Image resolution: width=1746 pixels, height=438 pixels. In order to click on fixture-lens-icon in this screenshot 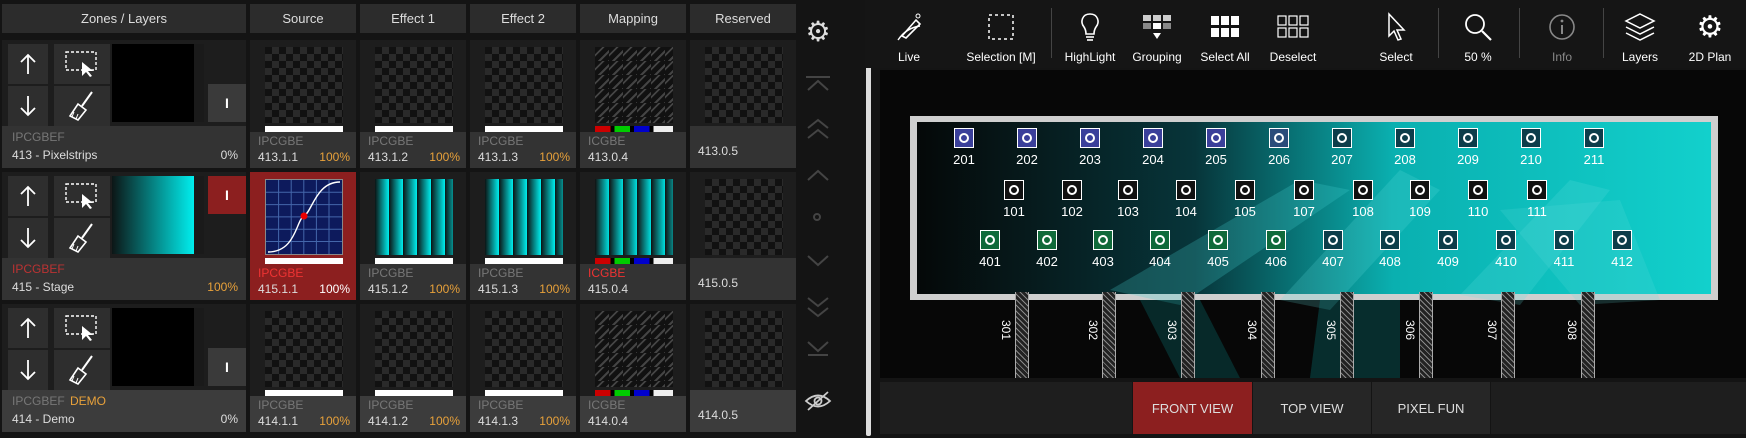, I will do `click(1245, 190)`.